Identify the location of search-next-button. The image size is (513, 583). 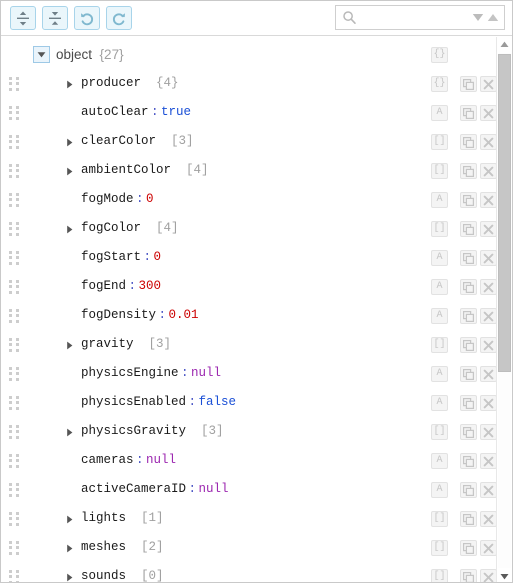
(478, 18).